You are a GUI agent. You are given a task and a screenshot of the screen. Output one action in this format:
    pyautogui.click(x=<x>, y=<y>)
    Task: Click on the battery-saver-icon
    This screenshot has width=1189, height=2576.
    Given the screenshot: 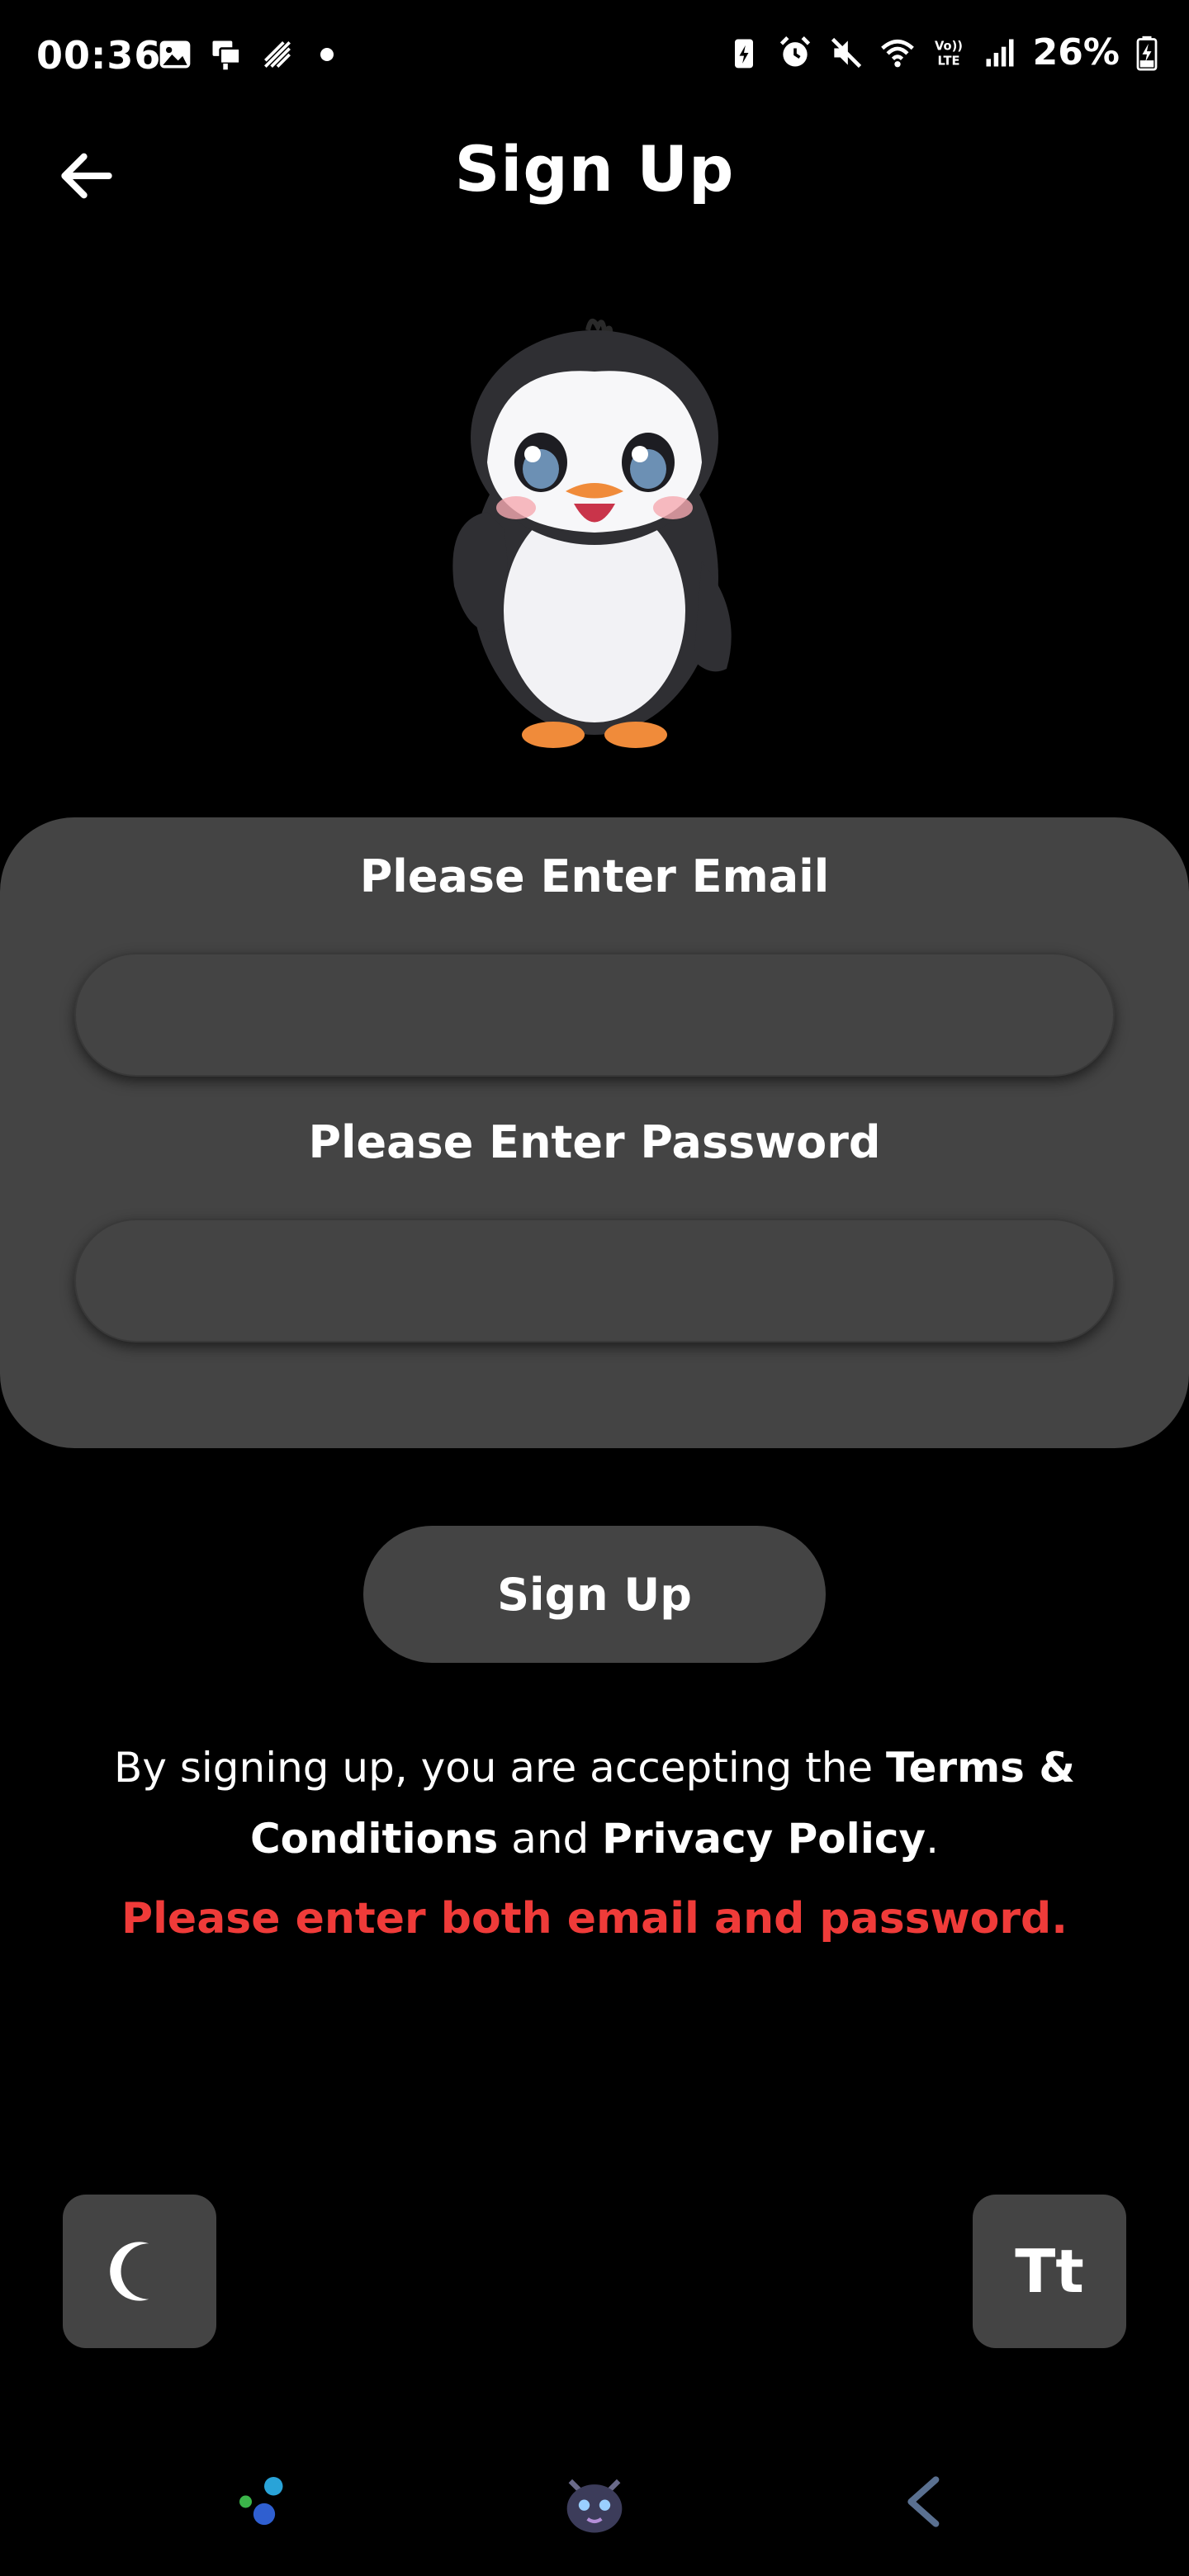 What is the action you would take?
    pyautogui.click(x=743, y=53)
    